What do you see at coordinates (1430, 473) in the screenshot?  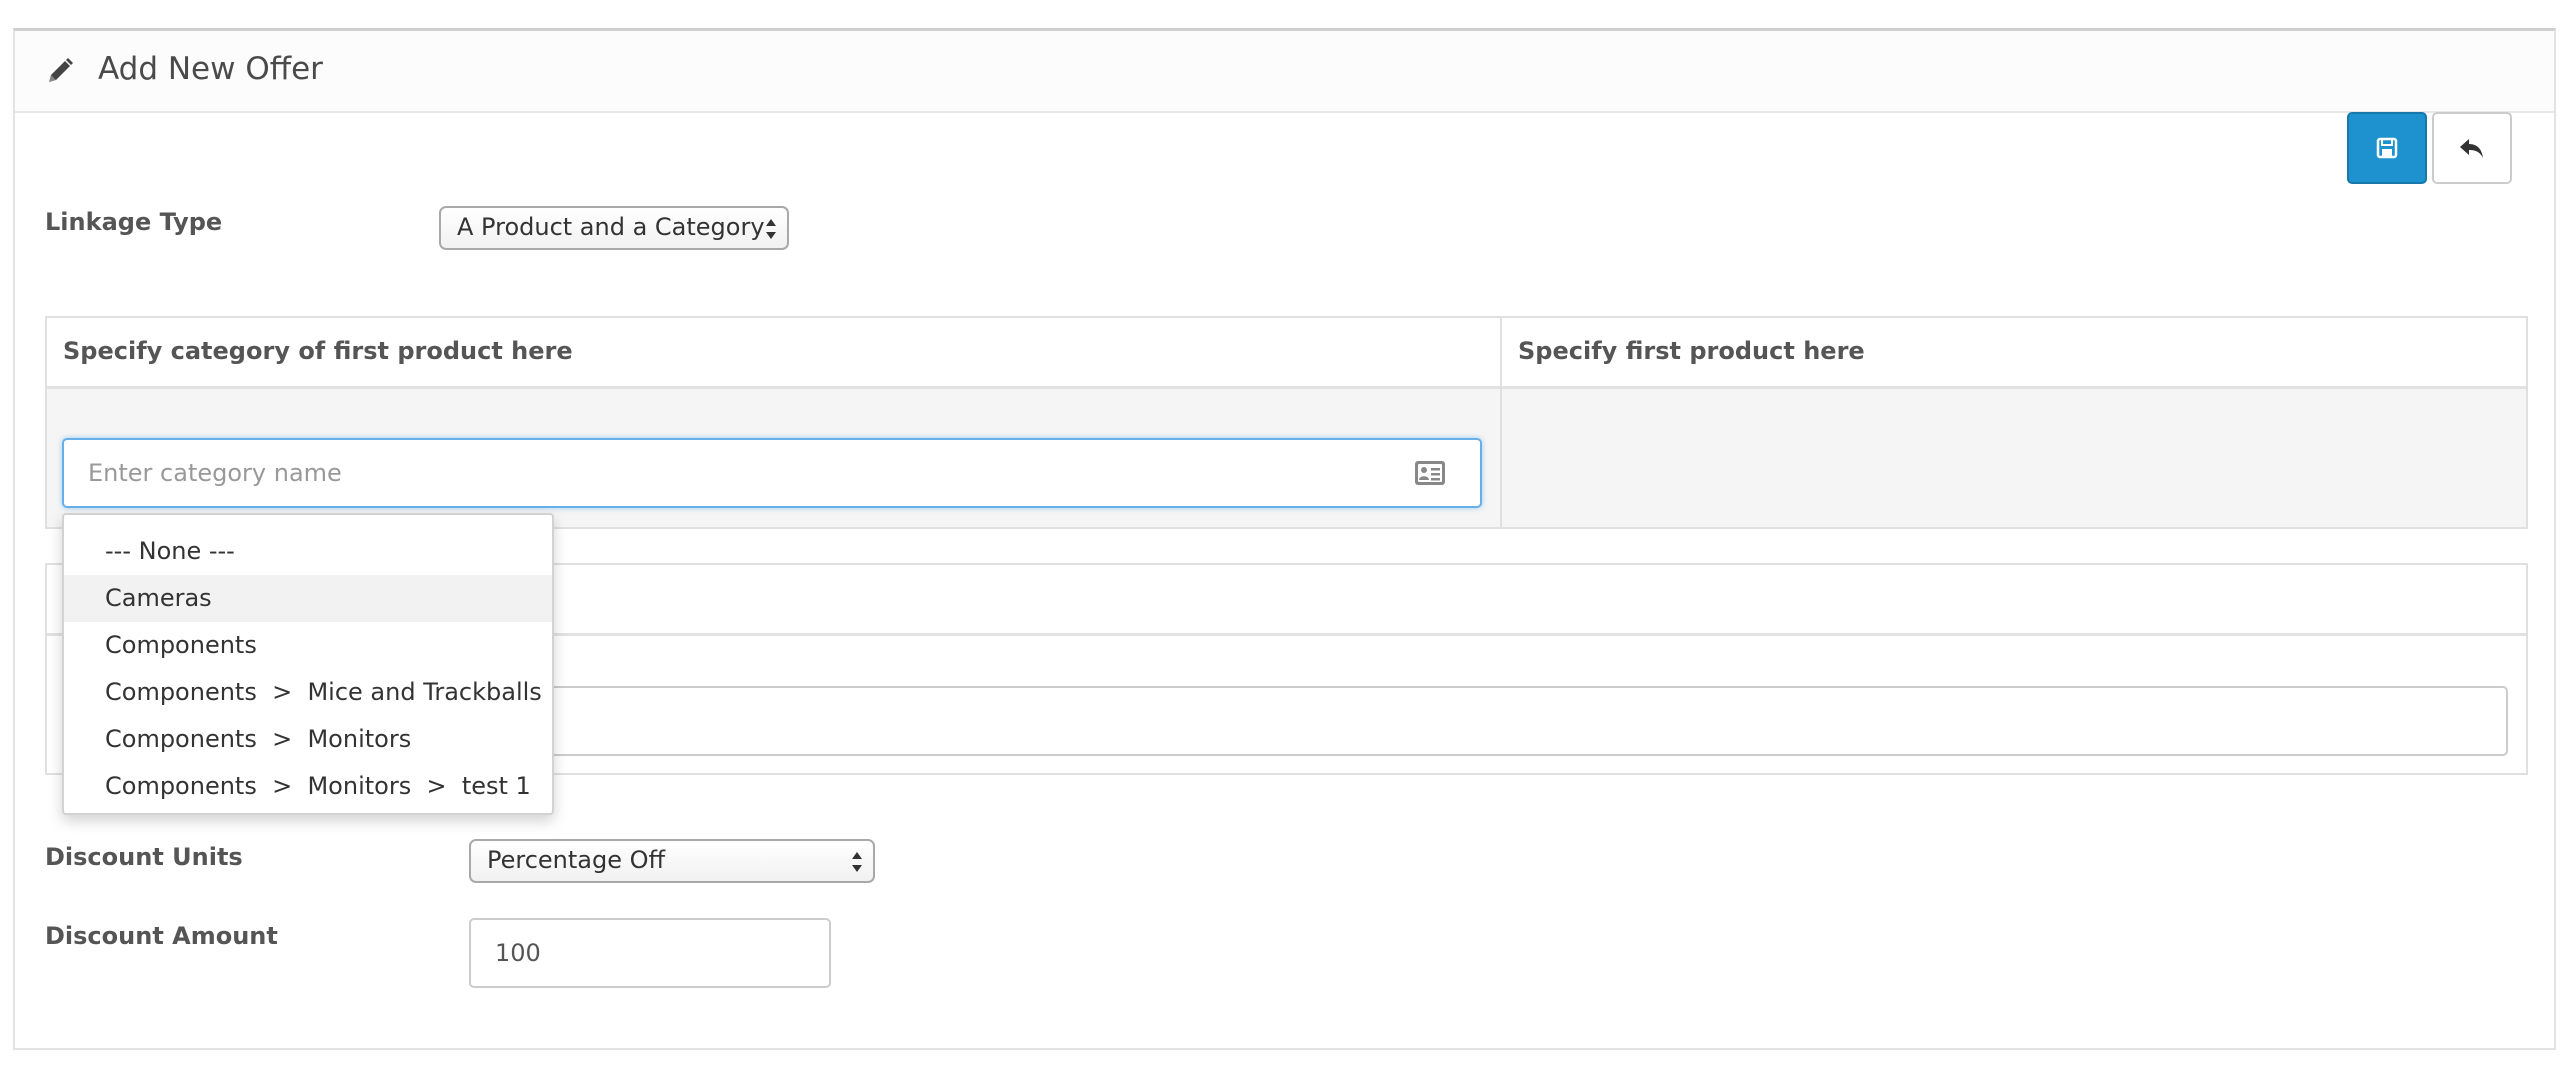 I see `address-card-icon` at bounding box center [1430, 473].